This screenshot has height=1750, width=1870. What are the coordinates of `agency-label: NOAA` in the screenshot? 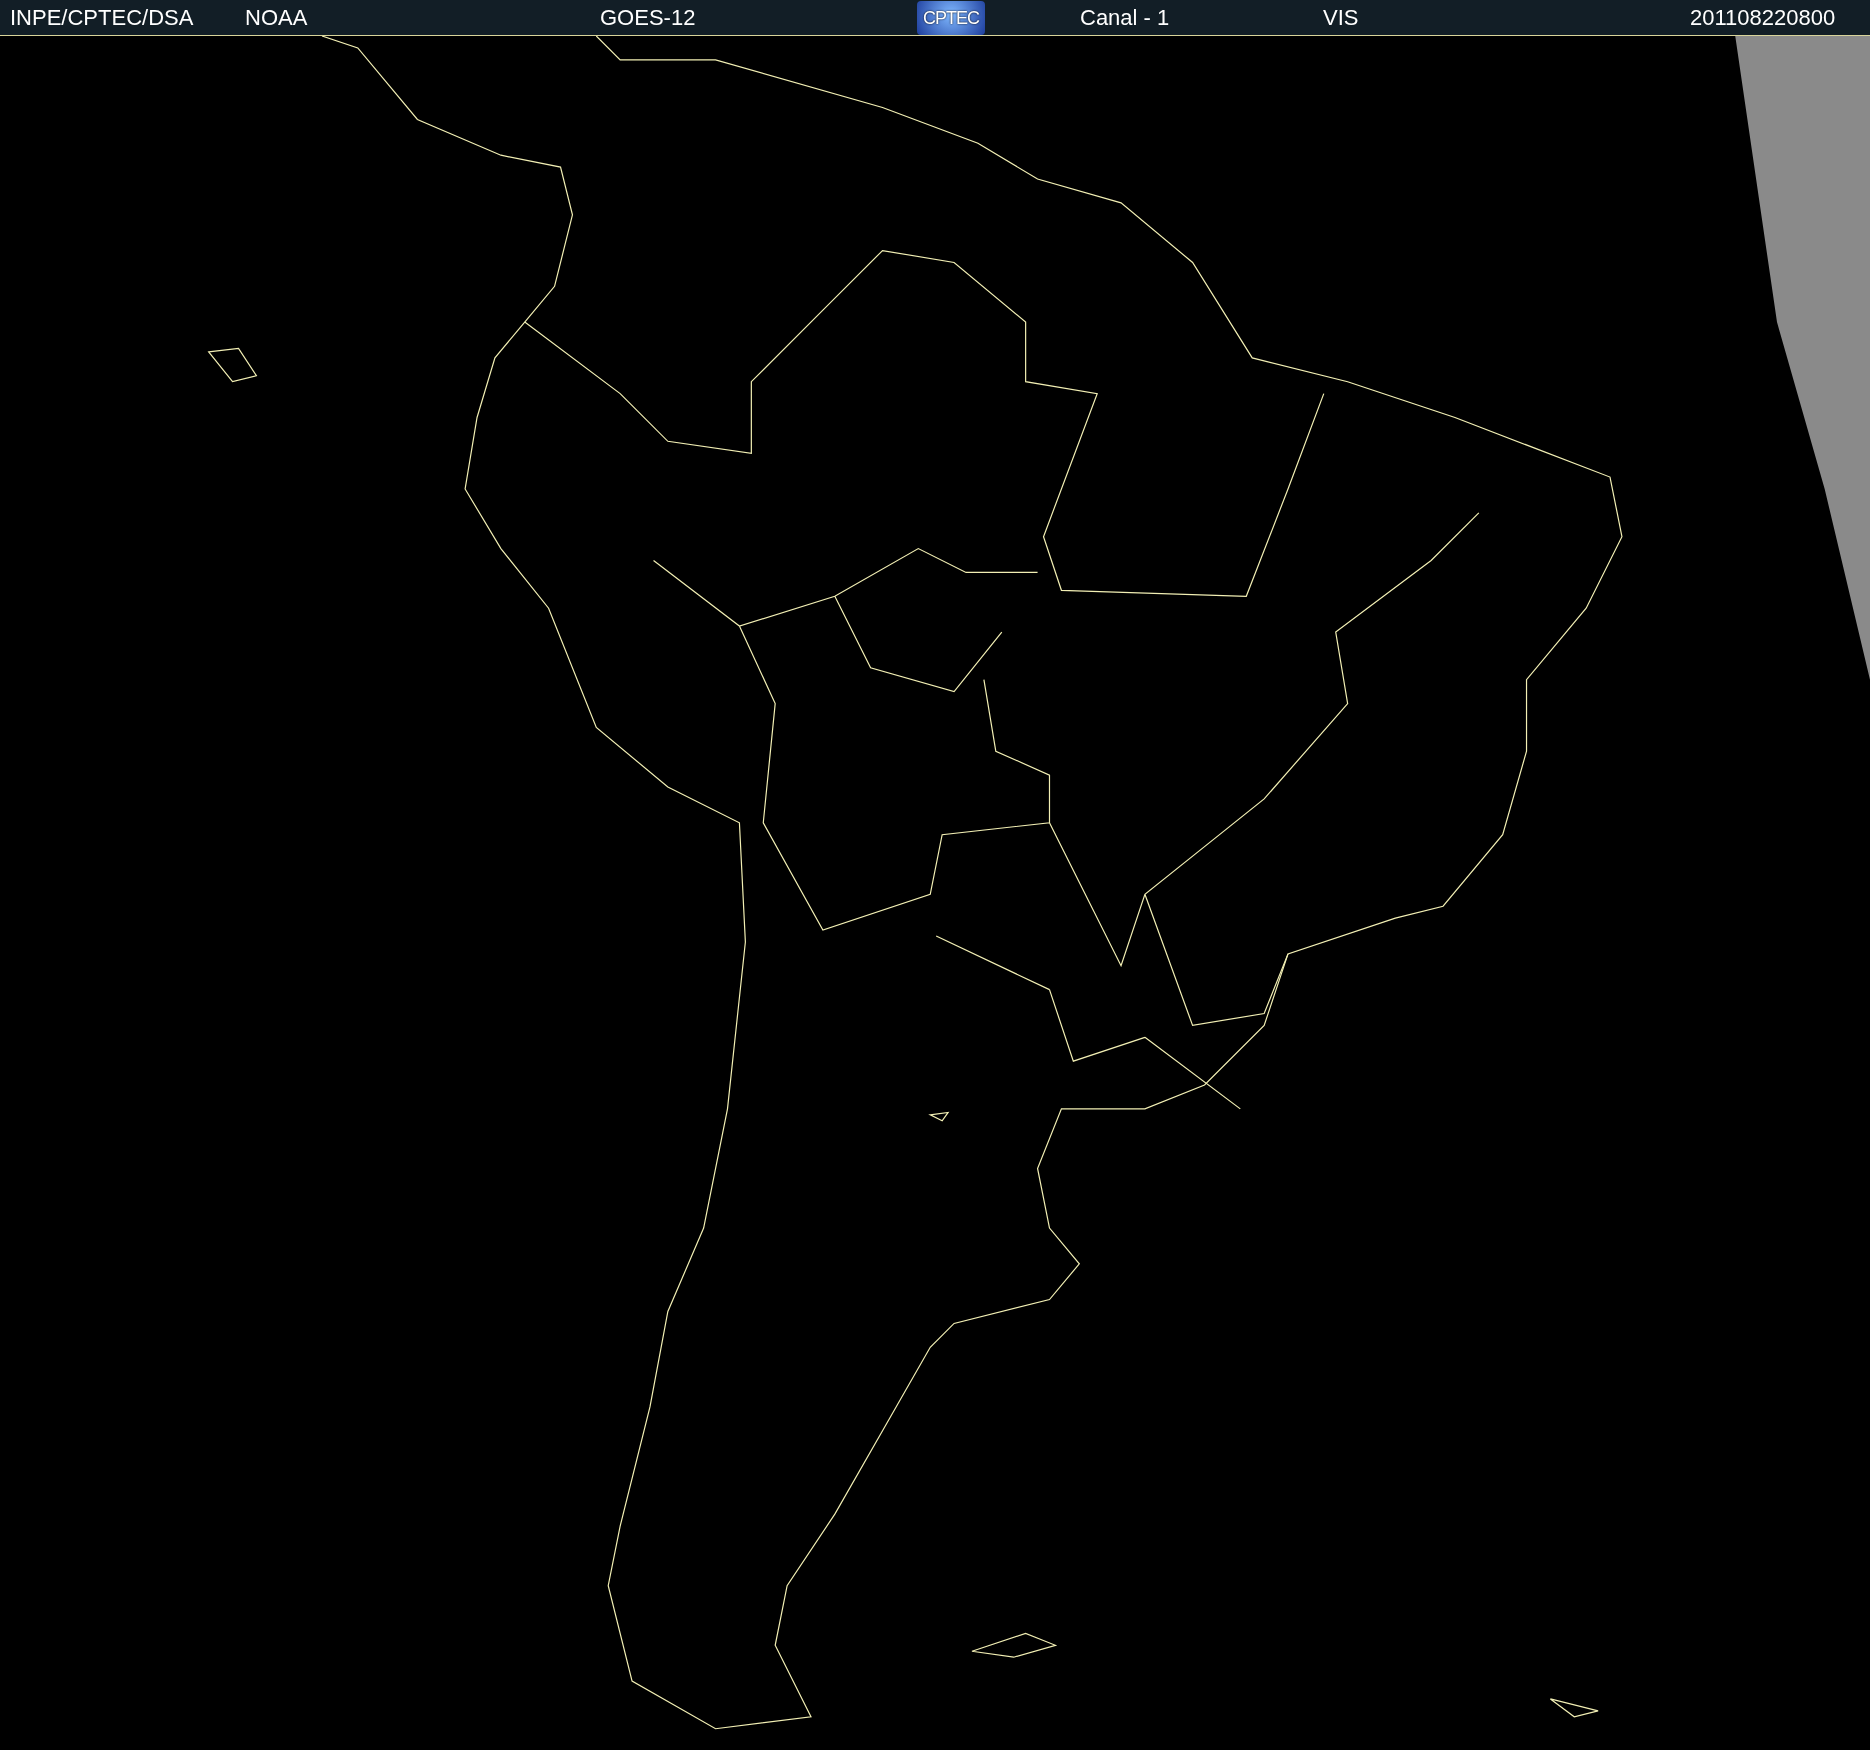 It's located at (276, 17).